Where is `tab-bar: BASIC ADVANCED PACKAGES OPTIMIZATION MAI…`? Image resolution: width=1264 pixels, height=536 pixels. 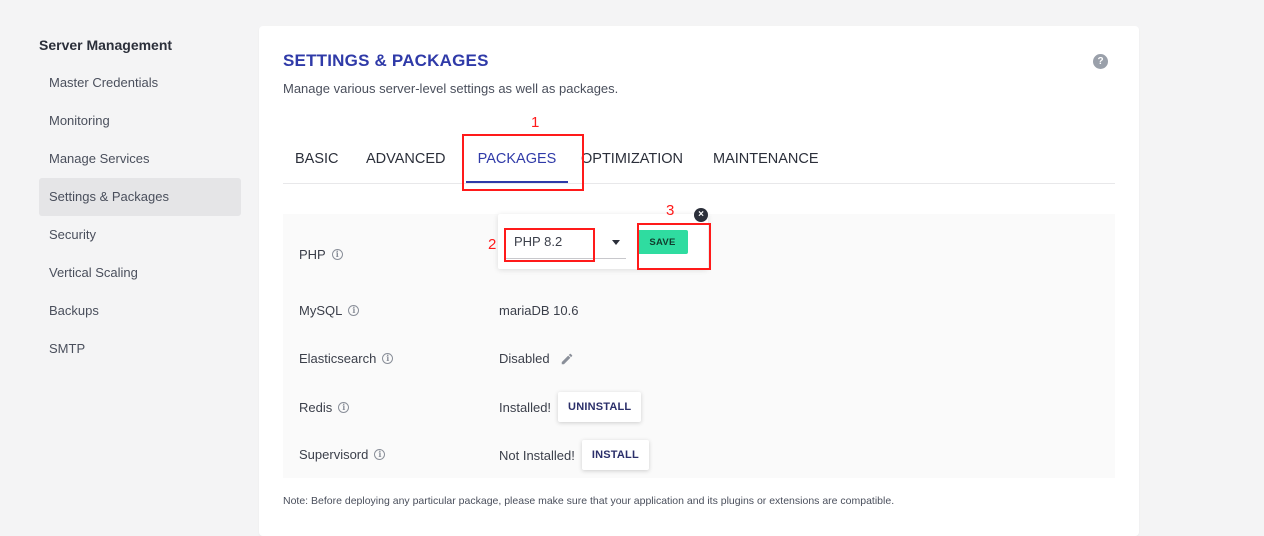
tab-bar: BASIC ADVANCED PACKAGES OPTIMIZATION MAI… is located at coordinates (699, 160).